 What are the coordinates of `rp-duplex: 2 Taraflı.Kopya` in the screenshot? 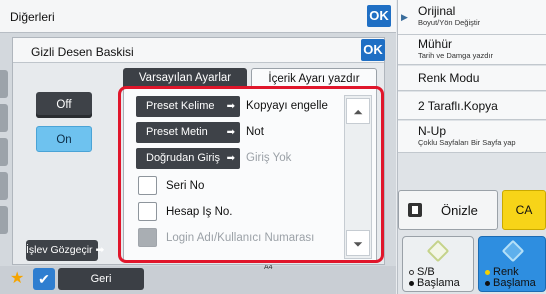 It's located at (472, 106).